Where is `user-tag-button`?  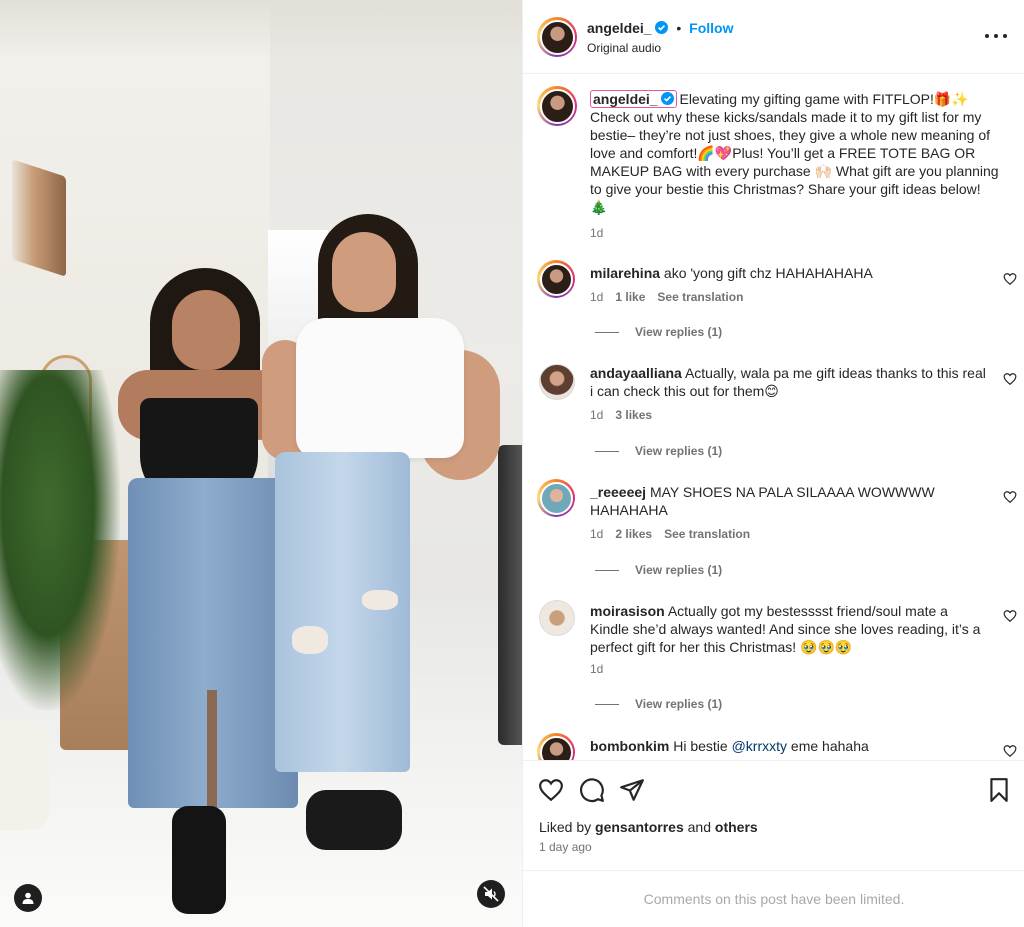 user-tag-button is located at coordinates (28, 898).